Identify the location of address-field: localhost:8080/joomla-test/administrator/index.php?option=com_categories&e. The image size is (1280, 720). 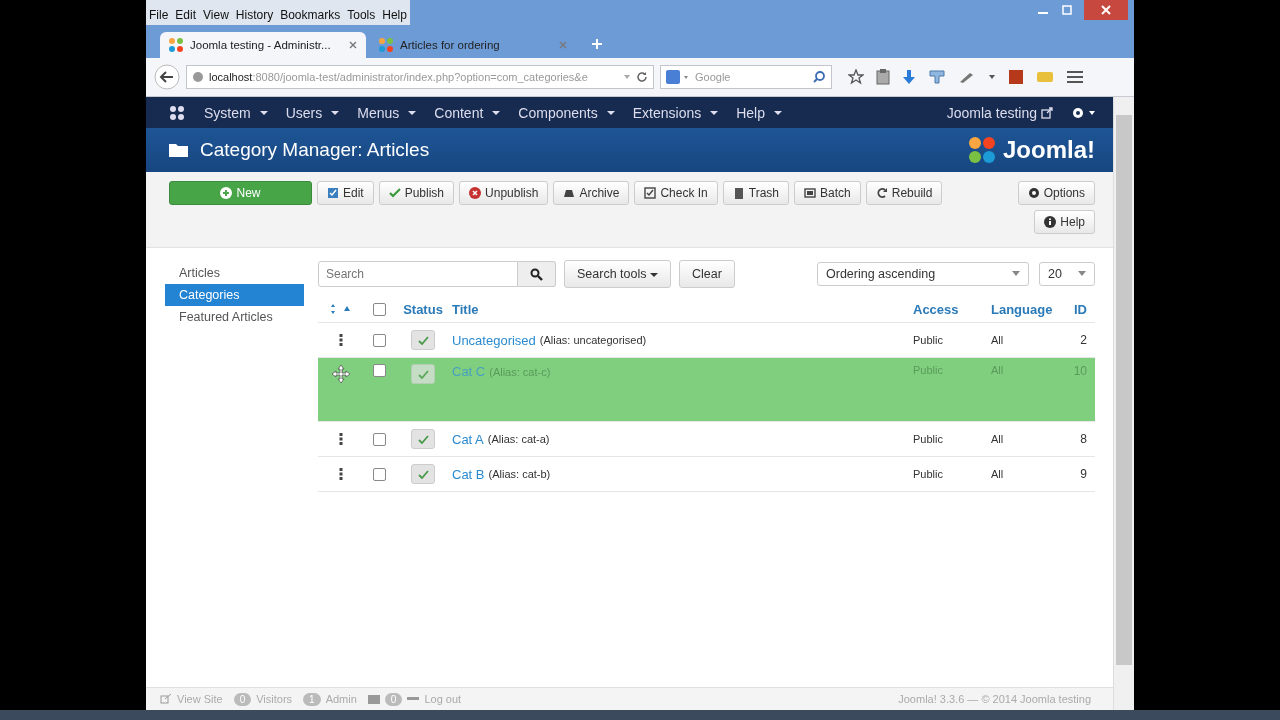
(420, 77).